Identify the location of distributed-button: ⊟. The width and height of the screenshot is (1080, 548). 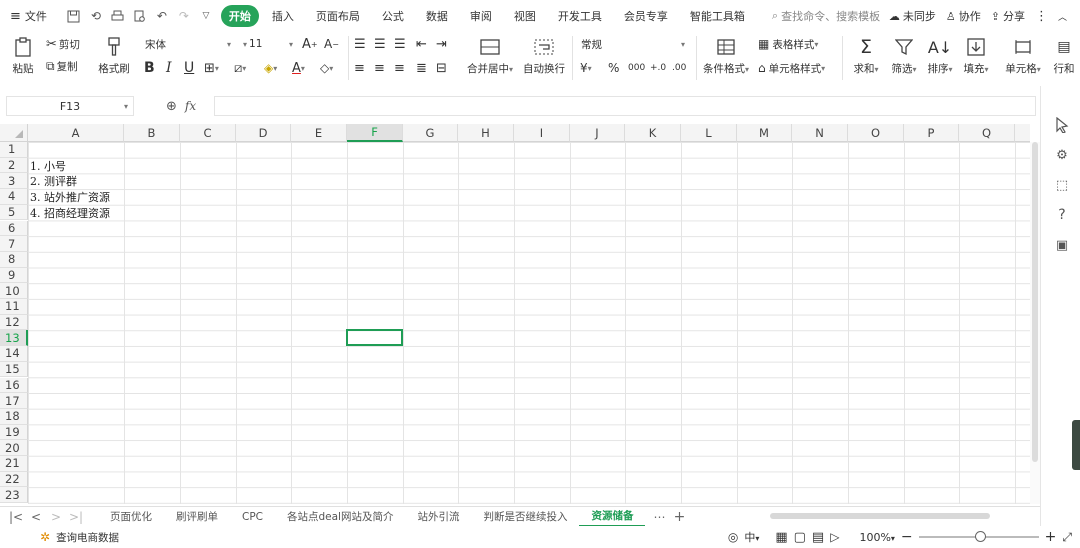
(441, 68).